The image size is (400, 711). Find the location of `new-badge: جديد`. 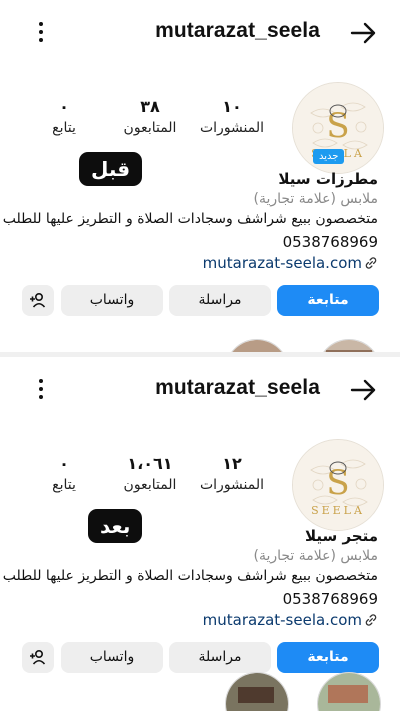

new-badge: جديد is located at coordinates (329, 156).